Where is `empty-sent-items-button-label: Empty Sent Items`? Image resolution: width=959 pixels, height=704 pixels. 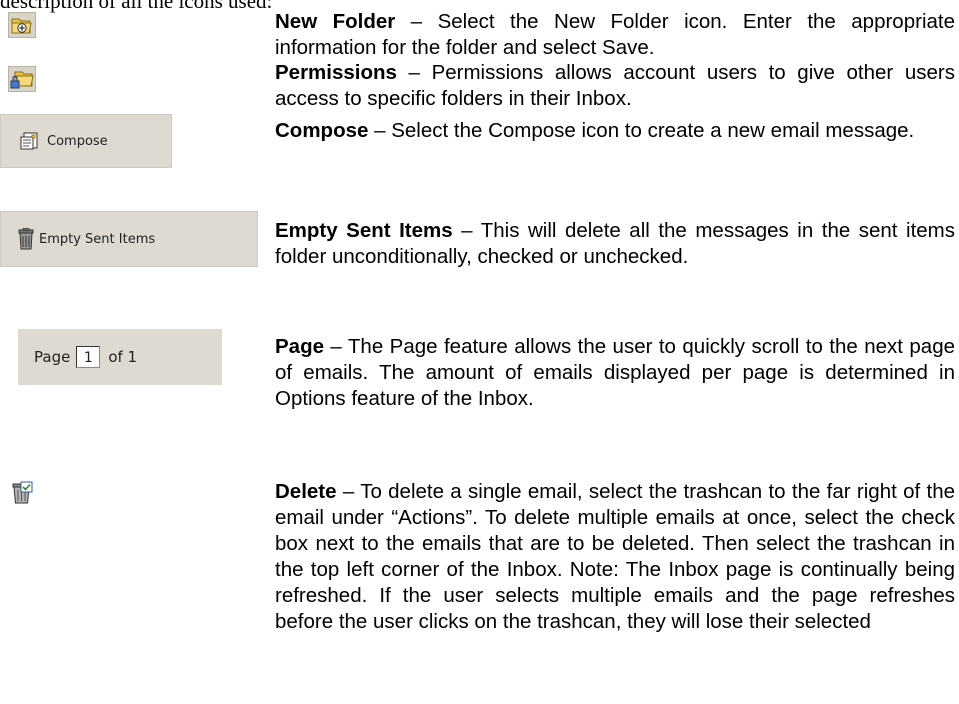 empty-sent-items-button-label: Empty Sent Items is located at coordinates (97, 239).